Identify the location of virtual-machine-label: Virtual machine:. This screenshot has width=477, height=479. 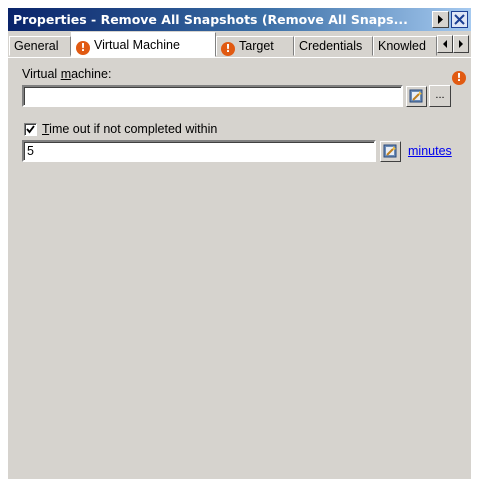
(67, 74).